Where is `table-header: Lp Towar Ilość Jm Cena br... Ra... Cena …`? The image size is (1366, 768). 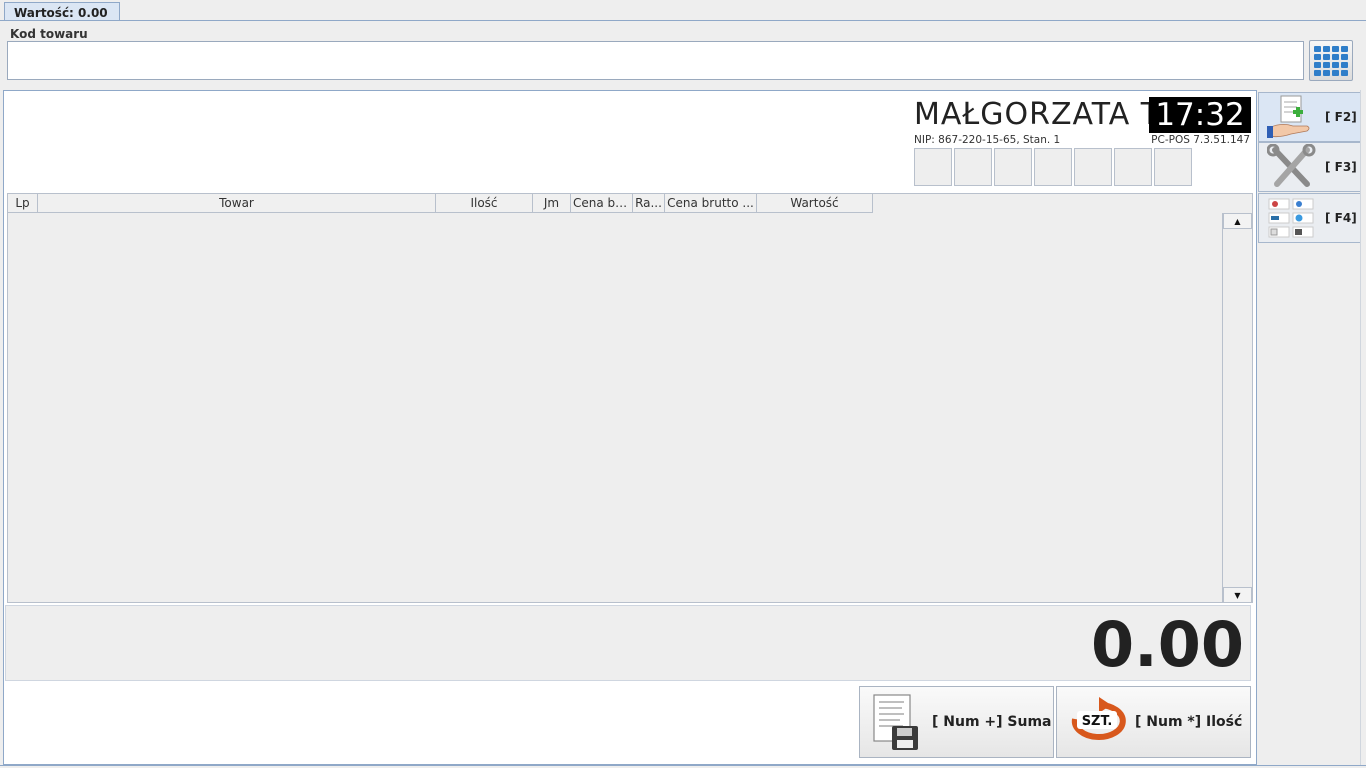
table-header: Lp Towar Ilość Jm Cena br... Ra... Cena … is located at coordinates (440, 203).